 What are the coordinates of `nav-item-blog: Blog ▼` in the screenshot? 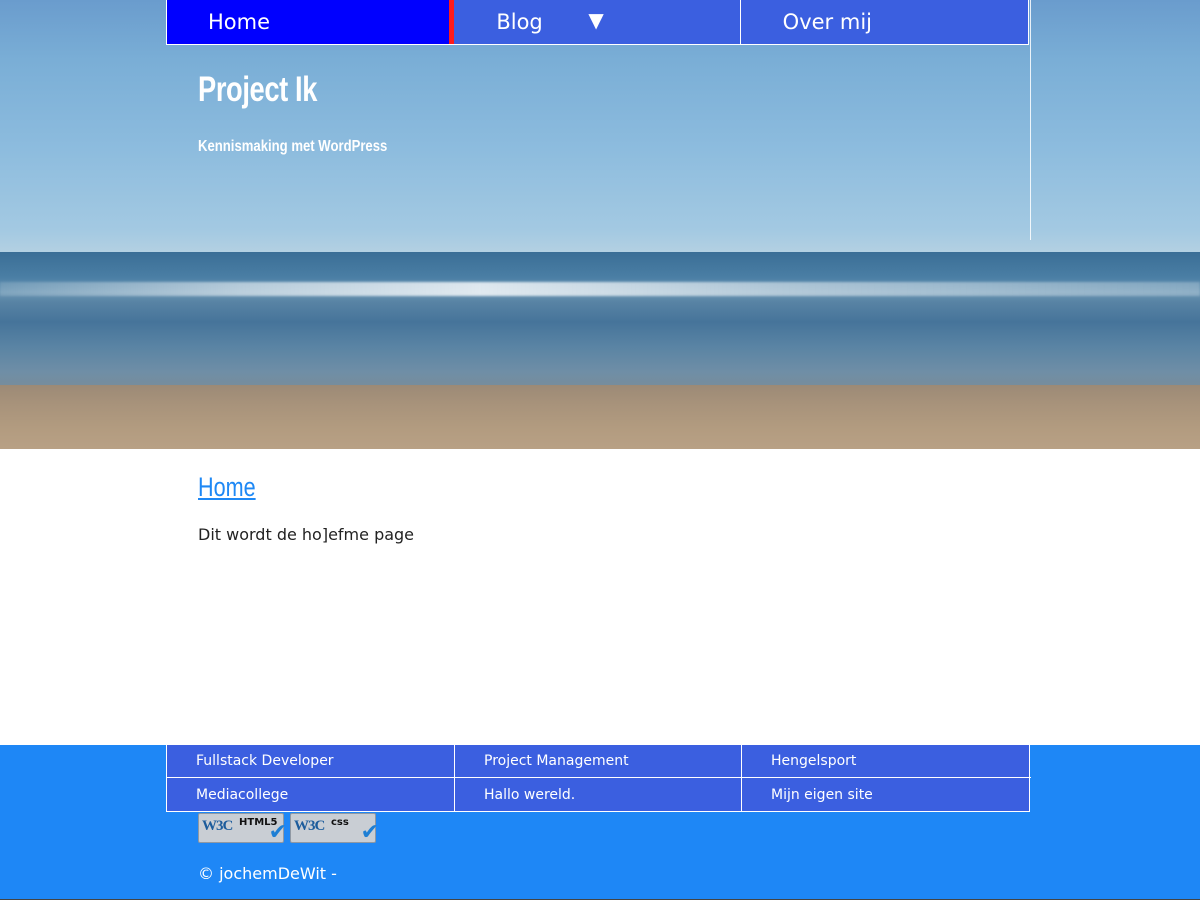 It's located at (597, 22).